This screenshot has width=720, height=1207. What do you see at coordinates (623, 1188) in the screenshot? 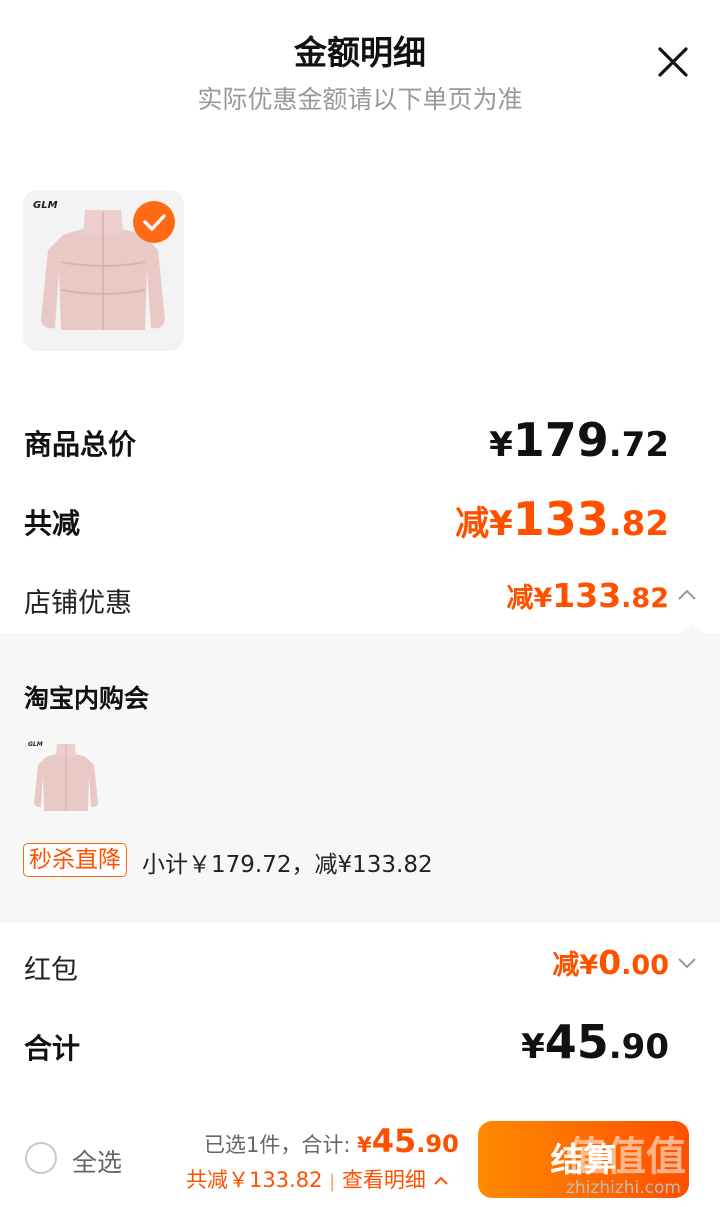
I see `watermark-url: zhizhizhi.com` at bounding box center [623, 1188].